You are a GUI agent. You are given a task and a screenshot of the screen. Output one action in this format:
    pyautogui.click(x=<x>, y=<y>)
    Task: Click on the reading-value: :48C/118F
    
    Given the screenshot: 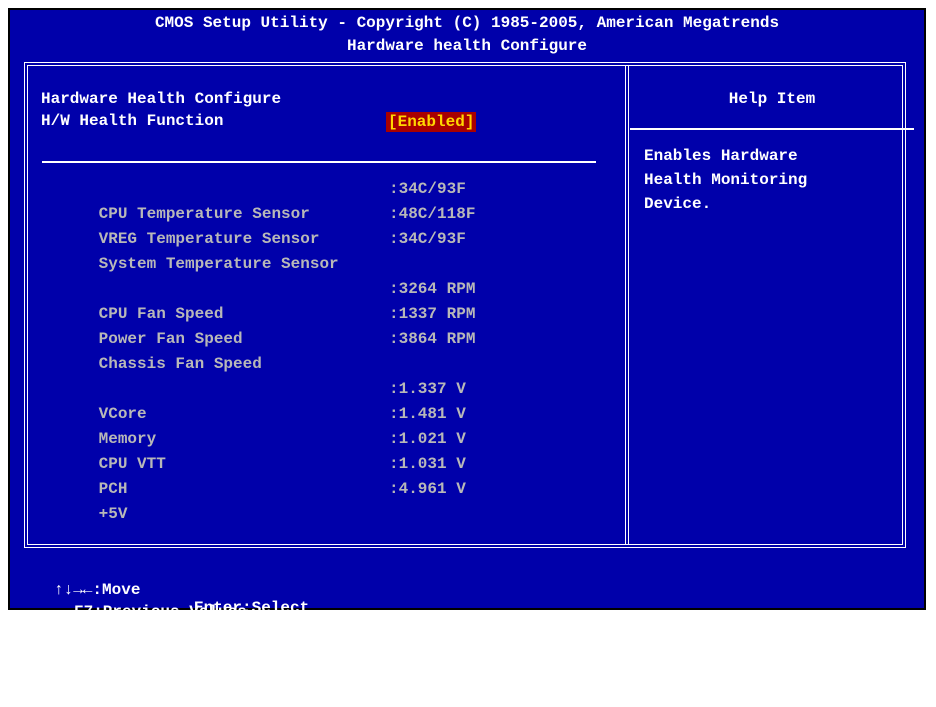 What is the action you would take?
    pyautogui.click(x=432, y=214)
    